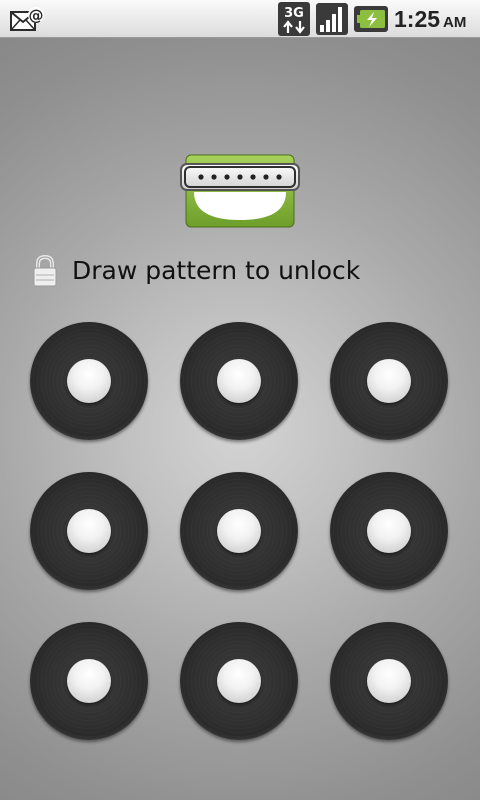 The height and width of the screenshot is (800, 480). Describe the element at coordinates (45, 271) in the screenshot. I see `padlock-icon` at that location.